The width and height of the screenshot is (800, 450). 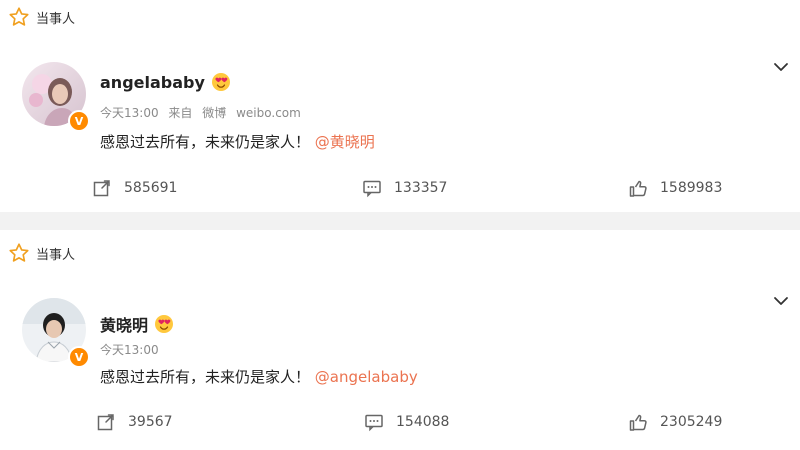 I want to click on post-separator, so click(x=400, y=221).